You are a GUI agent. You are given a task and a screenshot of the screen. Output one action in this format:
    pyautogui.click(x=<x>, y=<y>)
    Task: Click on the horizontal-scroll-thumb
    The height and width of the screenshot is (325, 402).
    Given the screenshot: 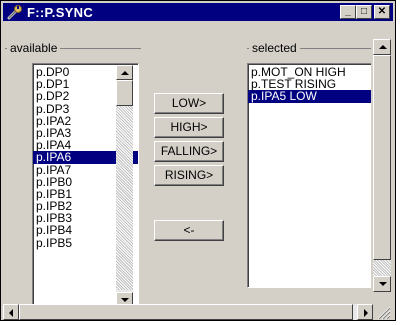 What is the action you would take?
    pyautogui.click(x=186, y=312)
    